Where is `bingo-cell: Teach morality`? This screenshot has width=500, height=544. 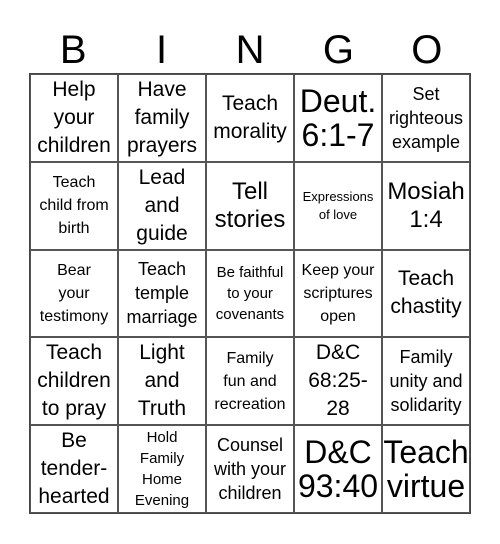
bingo-cell: Teach morality is located at coordinates (250, 118).